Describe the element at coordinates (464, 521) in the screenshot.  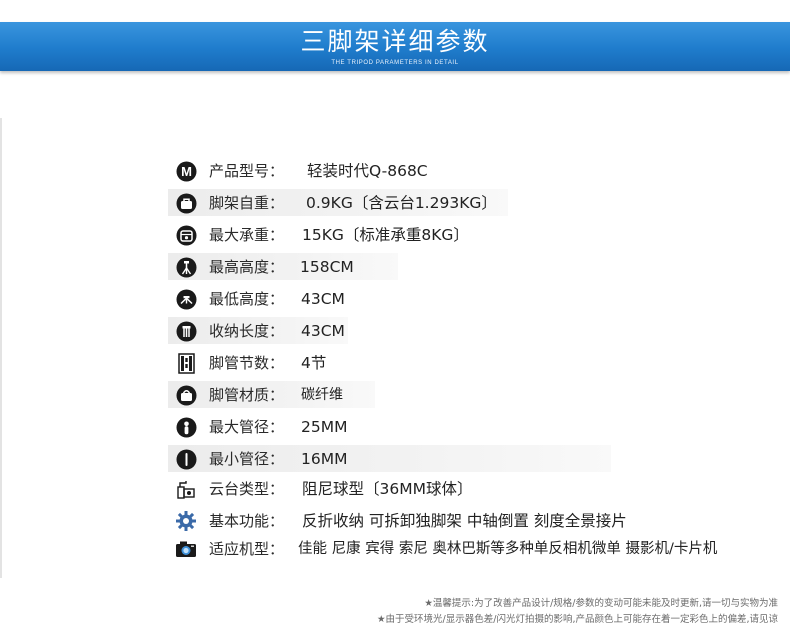
I see `spec-value: 反折收纳 可拆卸独脚架 中轴倒置 刻度全景接片` at that location.